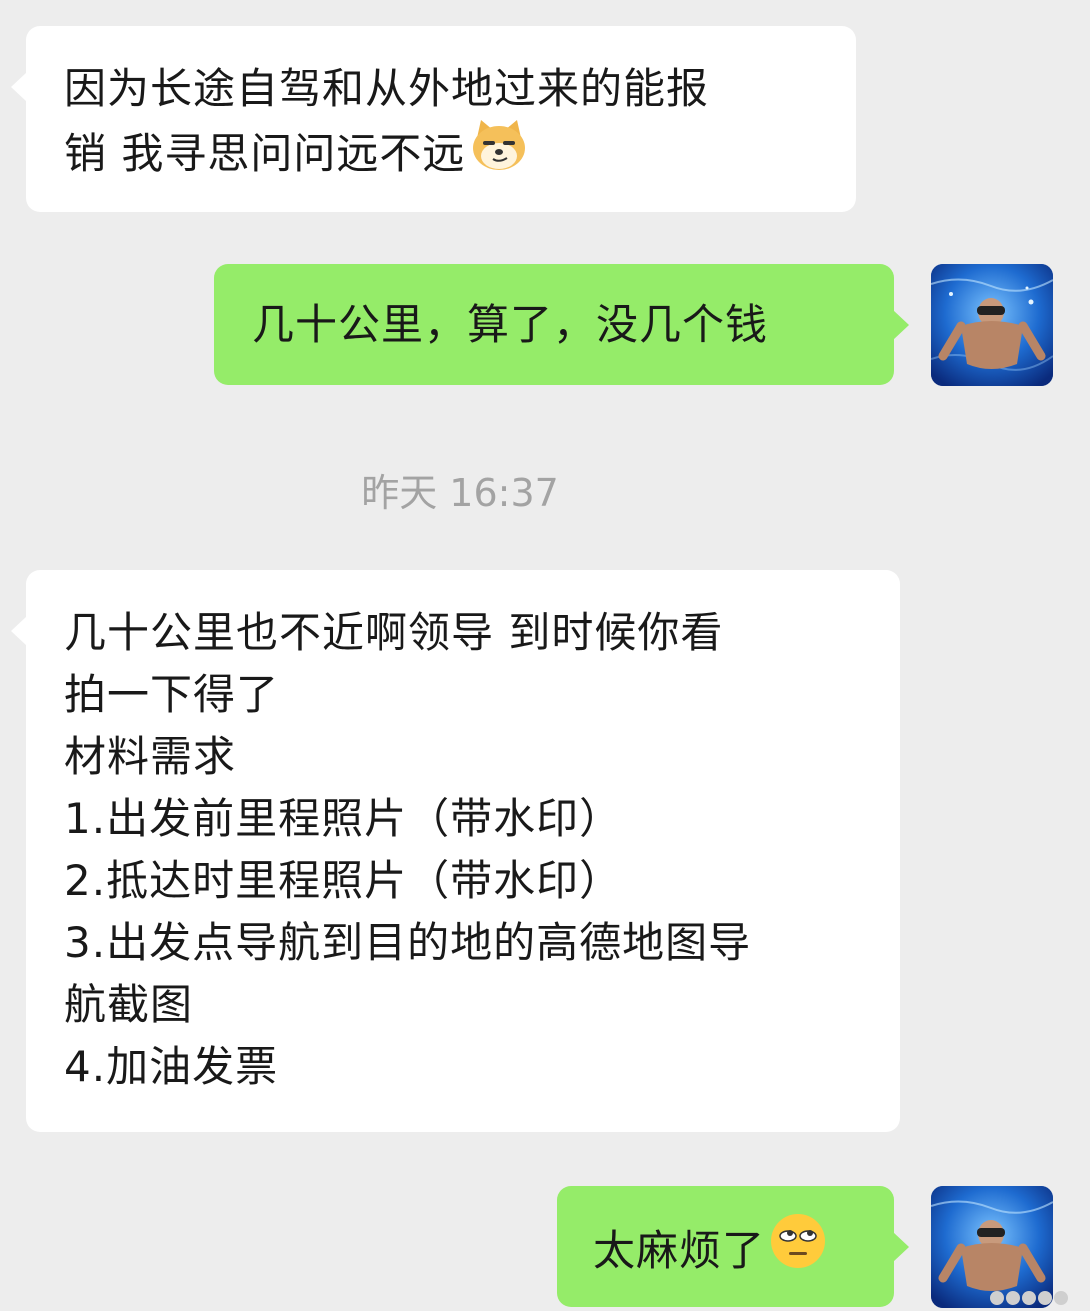 The image size is (1090, 1311). What do you see at coordinates (726, 1252) in the screenshot?
I see `message-text-line: 太麻烦了` at bounding box center [726, 1252].